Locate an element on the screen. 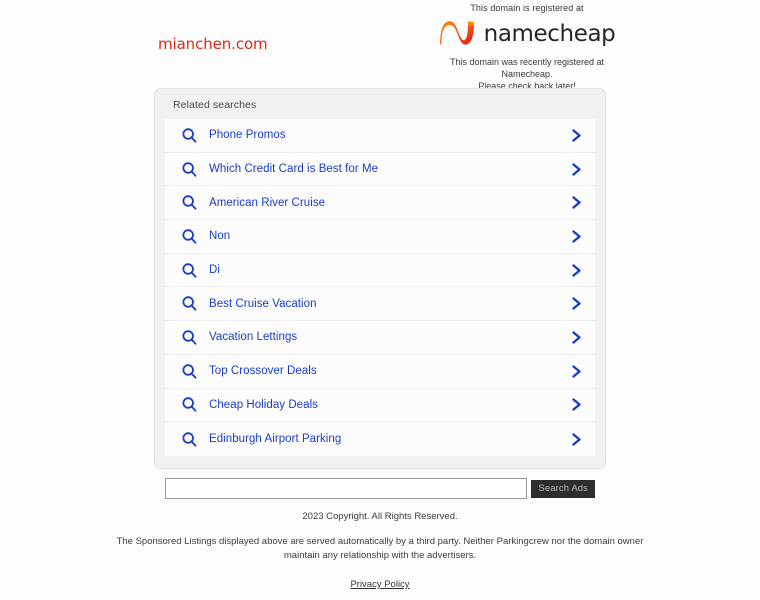 Image resolution: width=760 pixels, height=600 pixels. related-search-row: Top Crossover Deals is located at coordinates (380, 371).